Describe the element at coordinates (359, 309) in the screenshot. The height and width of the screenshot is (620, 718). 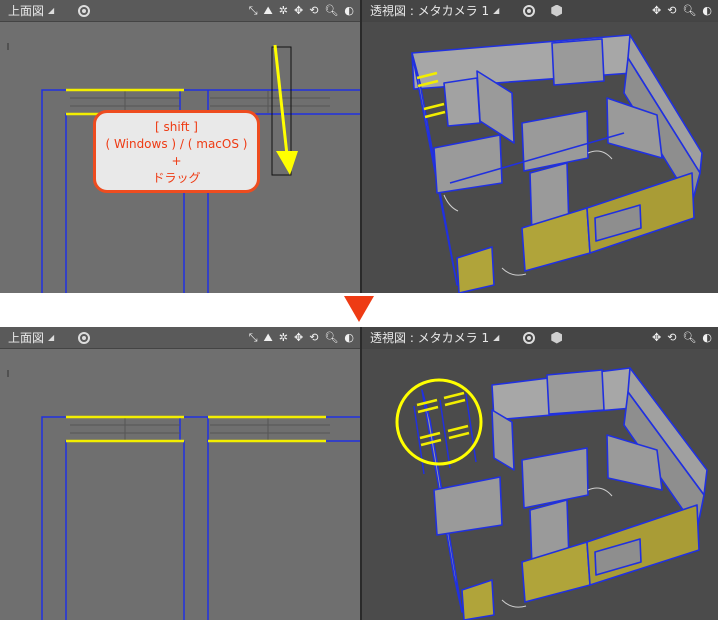
I see `step-arrow-icon` at that location.